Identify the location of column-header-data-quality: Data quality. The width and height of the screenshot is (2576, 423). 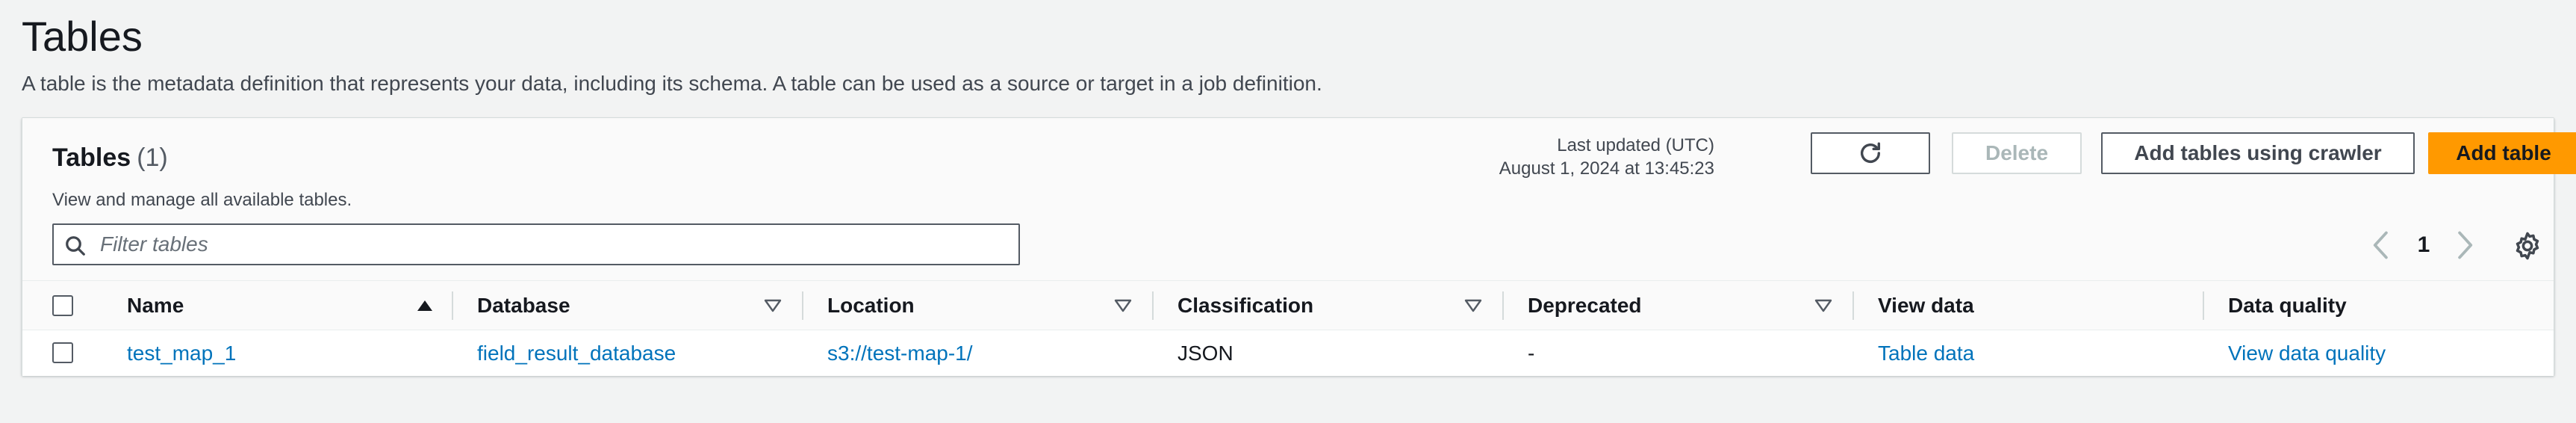
(2287, 305).